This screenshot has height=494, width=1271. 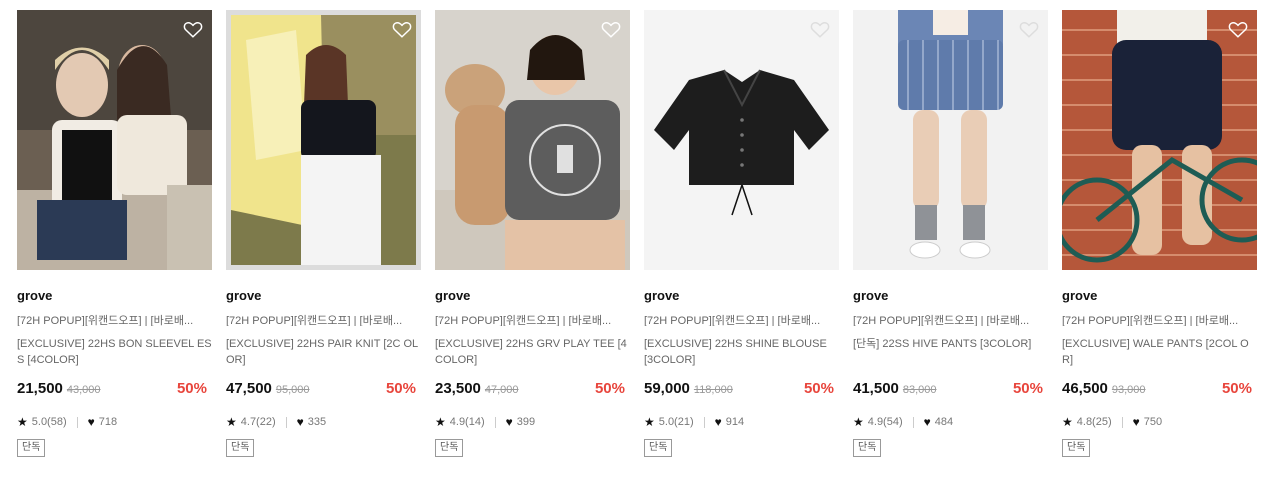 What do you see at coordinates (1159, 352) in the screenshot?
I see `product-title: [EXCLUSIVE] WALE PANTS [2COL OR]` at bounding box center [1159, 352].